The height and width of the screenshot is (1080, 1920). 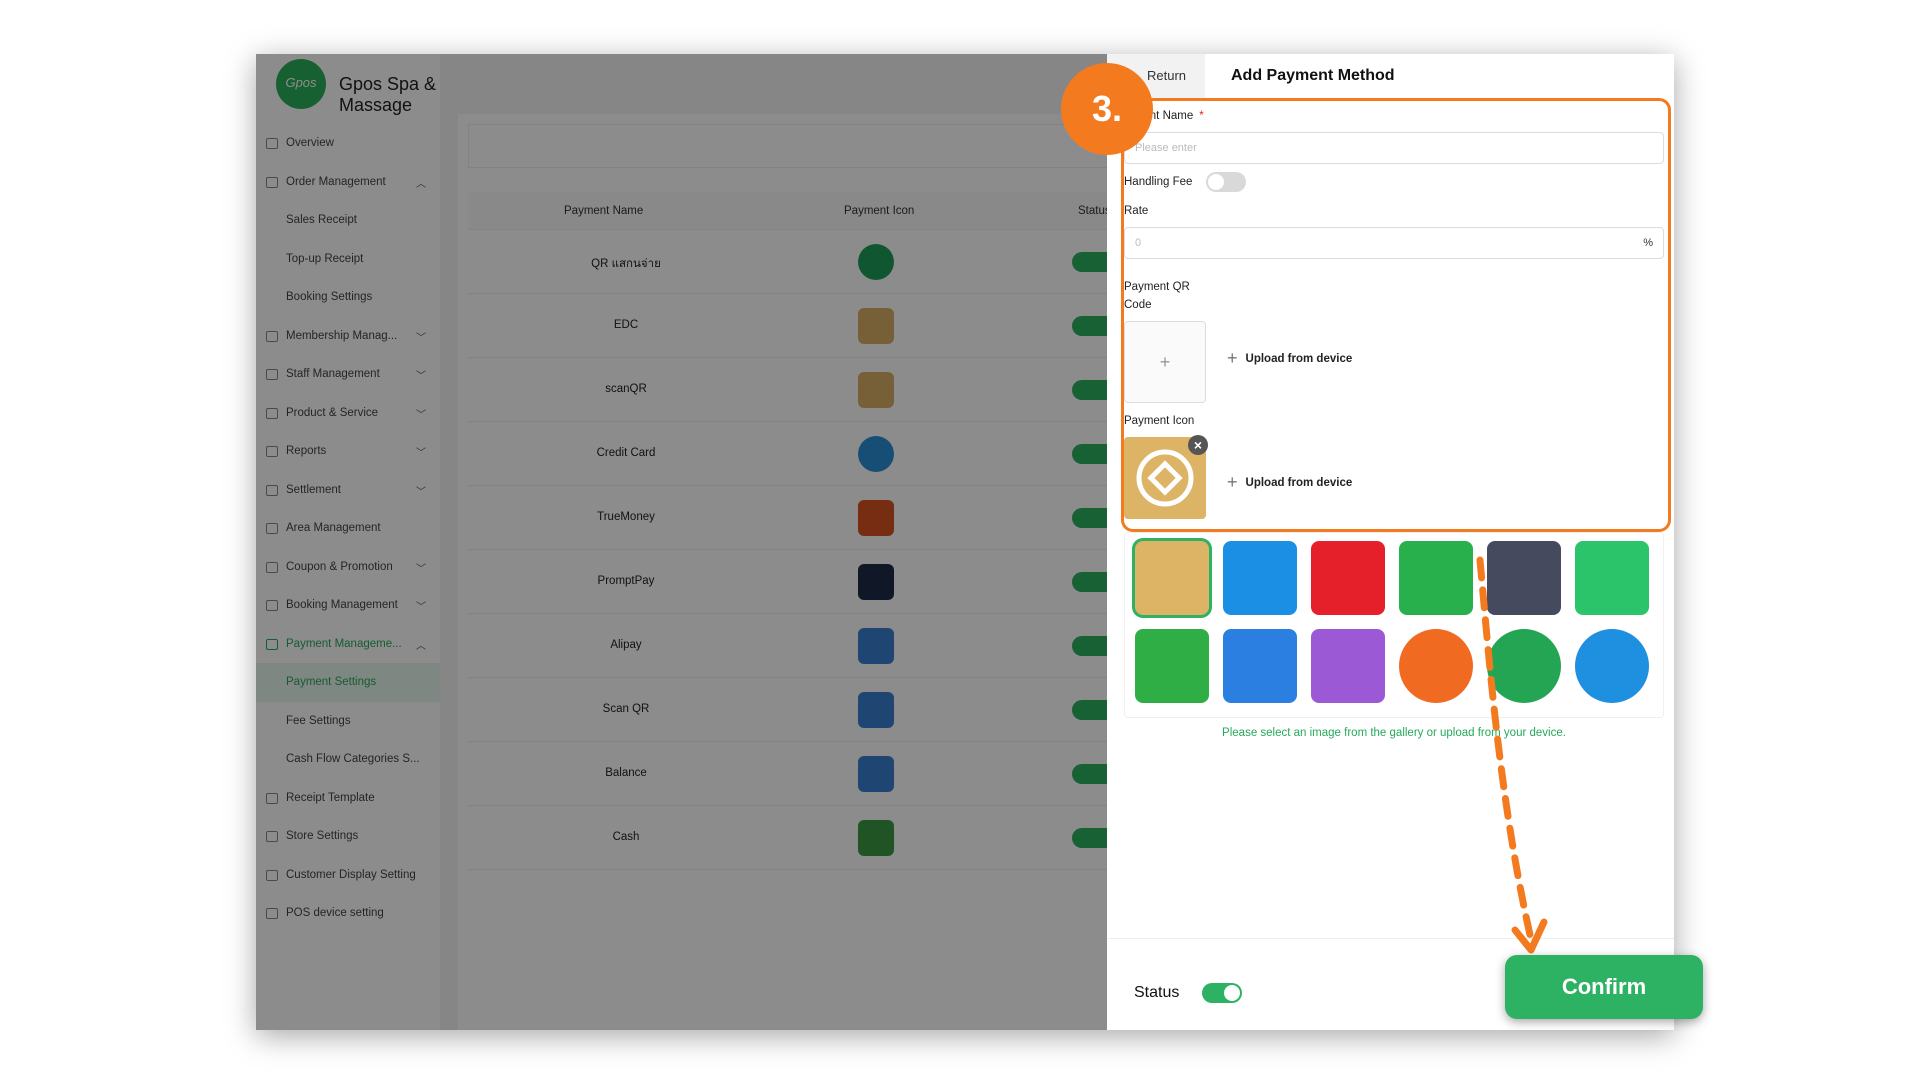 I want to click on drawer-title: Add Payment Method, so click(x=1313, y=75).